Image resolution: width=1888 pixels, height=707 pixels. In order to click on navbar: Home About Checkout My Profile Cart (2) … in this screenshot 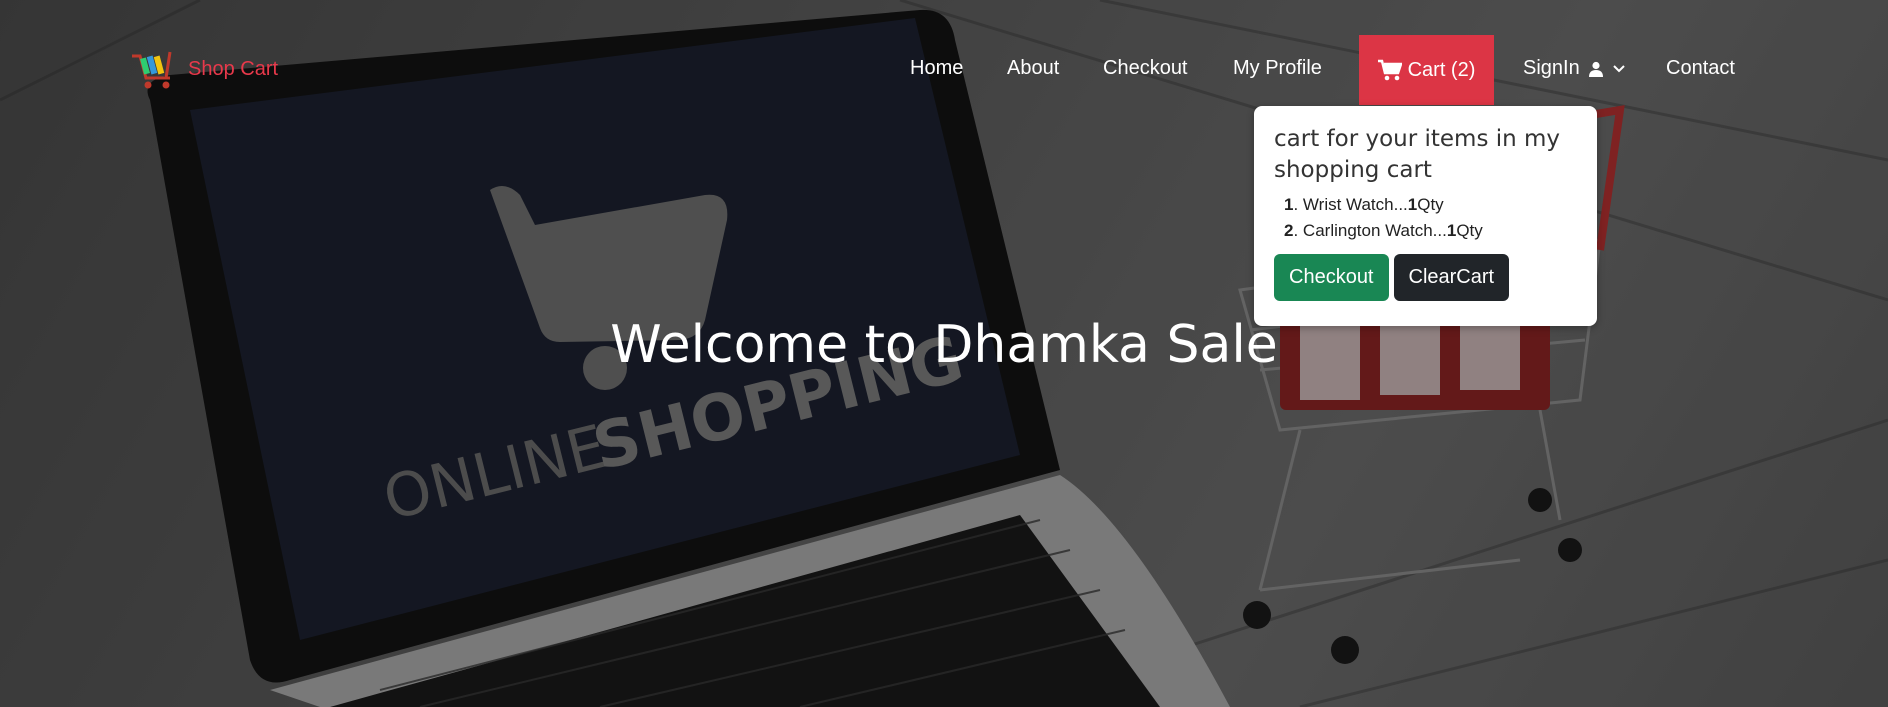, I will do `click(944, 70)`.